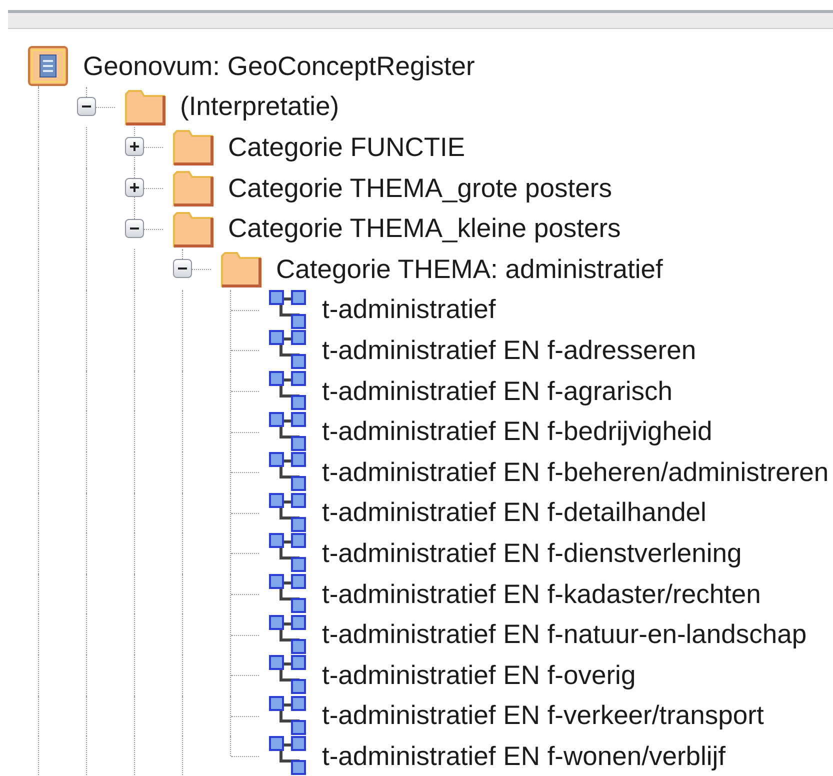 The width and height of the screenshot is (833, 776). Describe the element at coordinates (541, 594) in the screenshot. I see `tree-item-label: t-administratief EN f-kadaster/rechten` at that location.